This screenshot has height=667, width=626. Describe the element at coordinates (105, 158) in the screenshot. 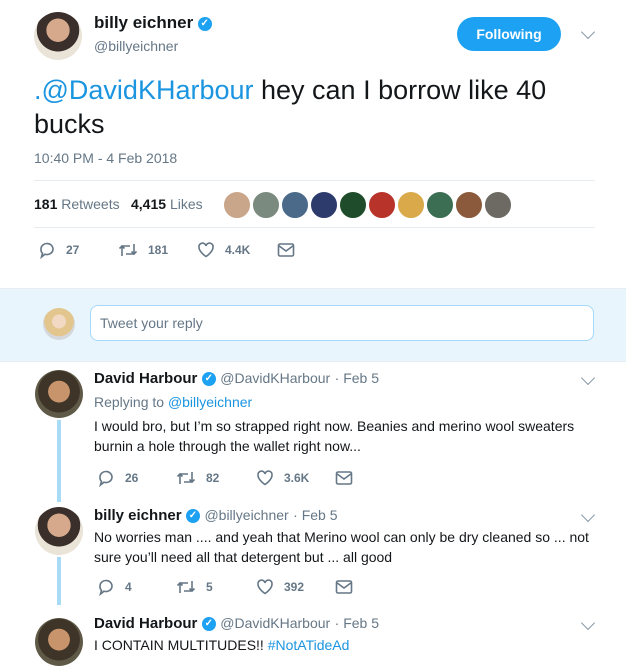

I see `tweet-timestamp: 10:40 PM - 4 Feb 2018` at that location.